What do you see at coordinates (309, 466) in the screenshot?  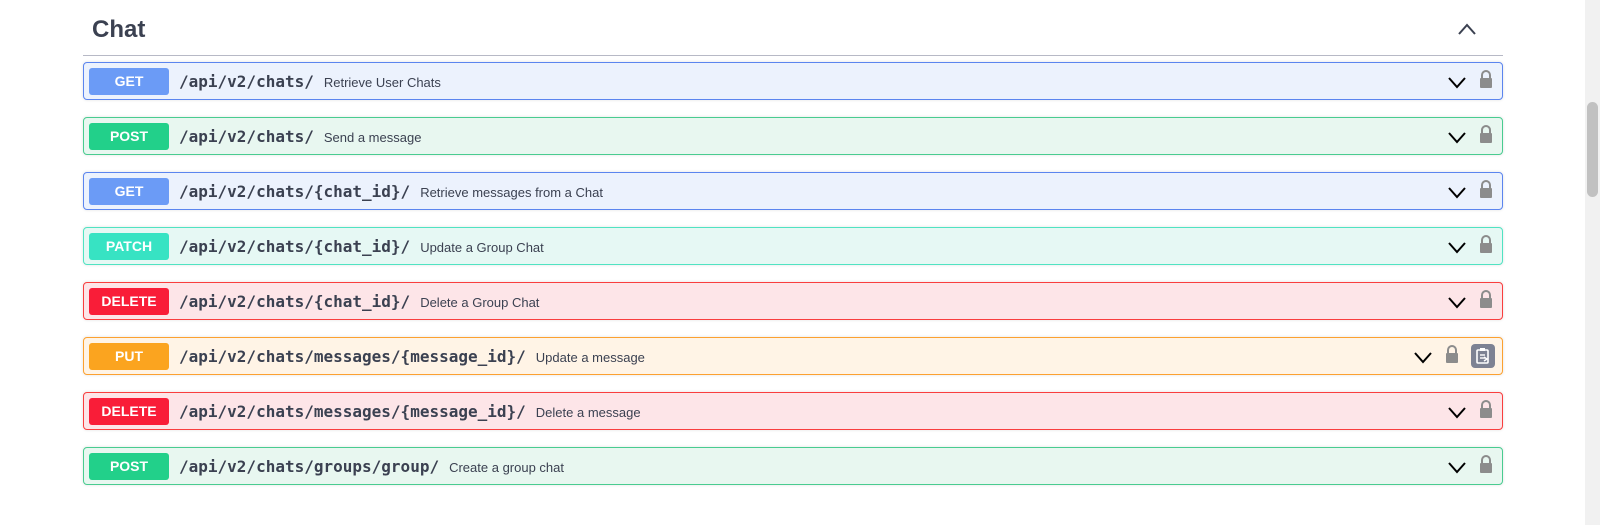 I see `path-text: /api/v2/chats/groups/group/` at bounding box center [309, 466].